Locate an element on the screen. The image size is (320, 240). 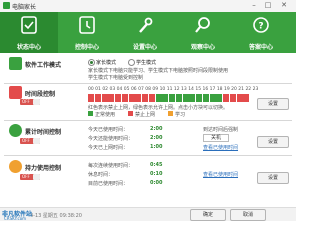
legend-allow-label: 正常使用 is located at coordinates (105, 115).